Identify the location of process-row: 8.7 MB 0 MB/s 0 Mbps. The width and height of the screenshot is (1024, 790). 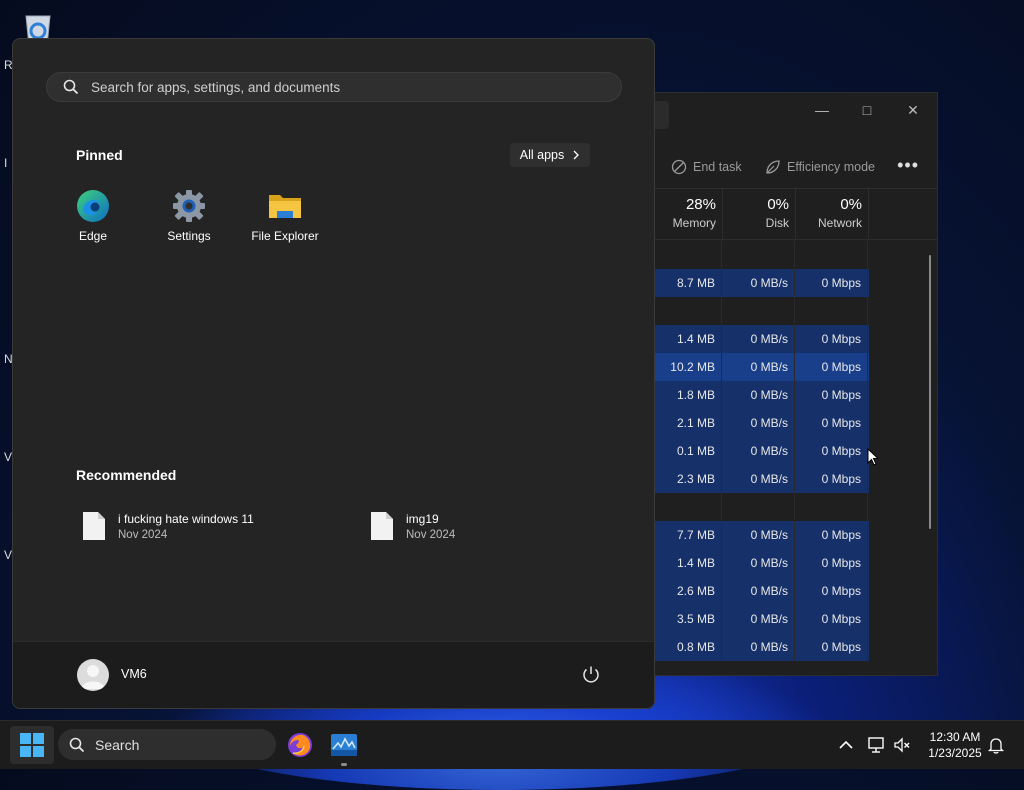
(761, 283).